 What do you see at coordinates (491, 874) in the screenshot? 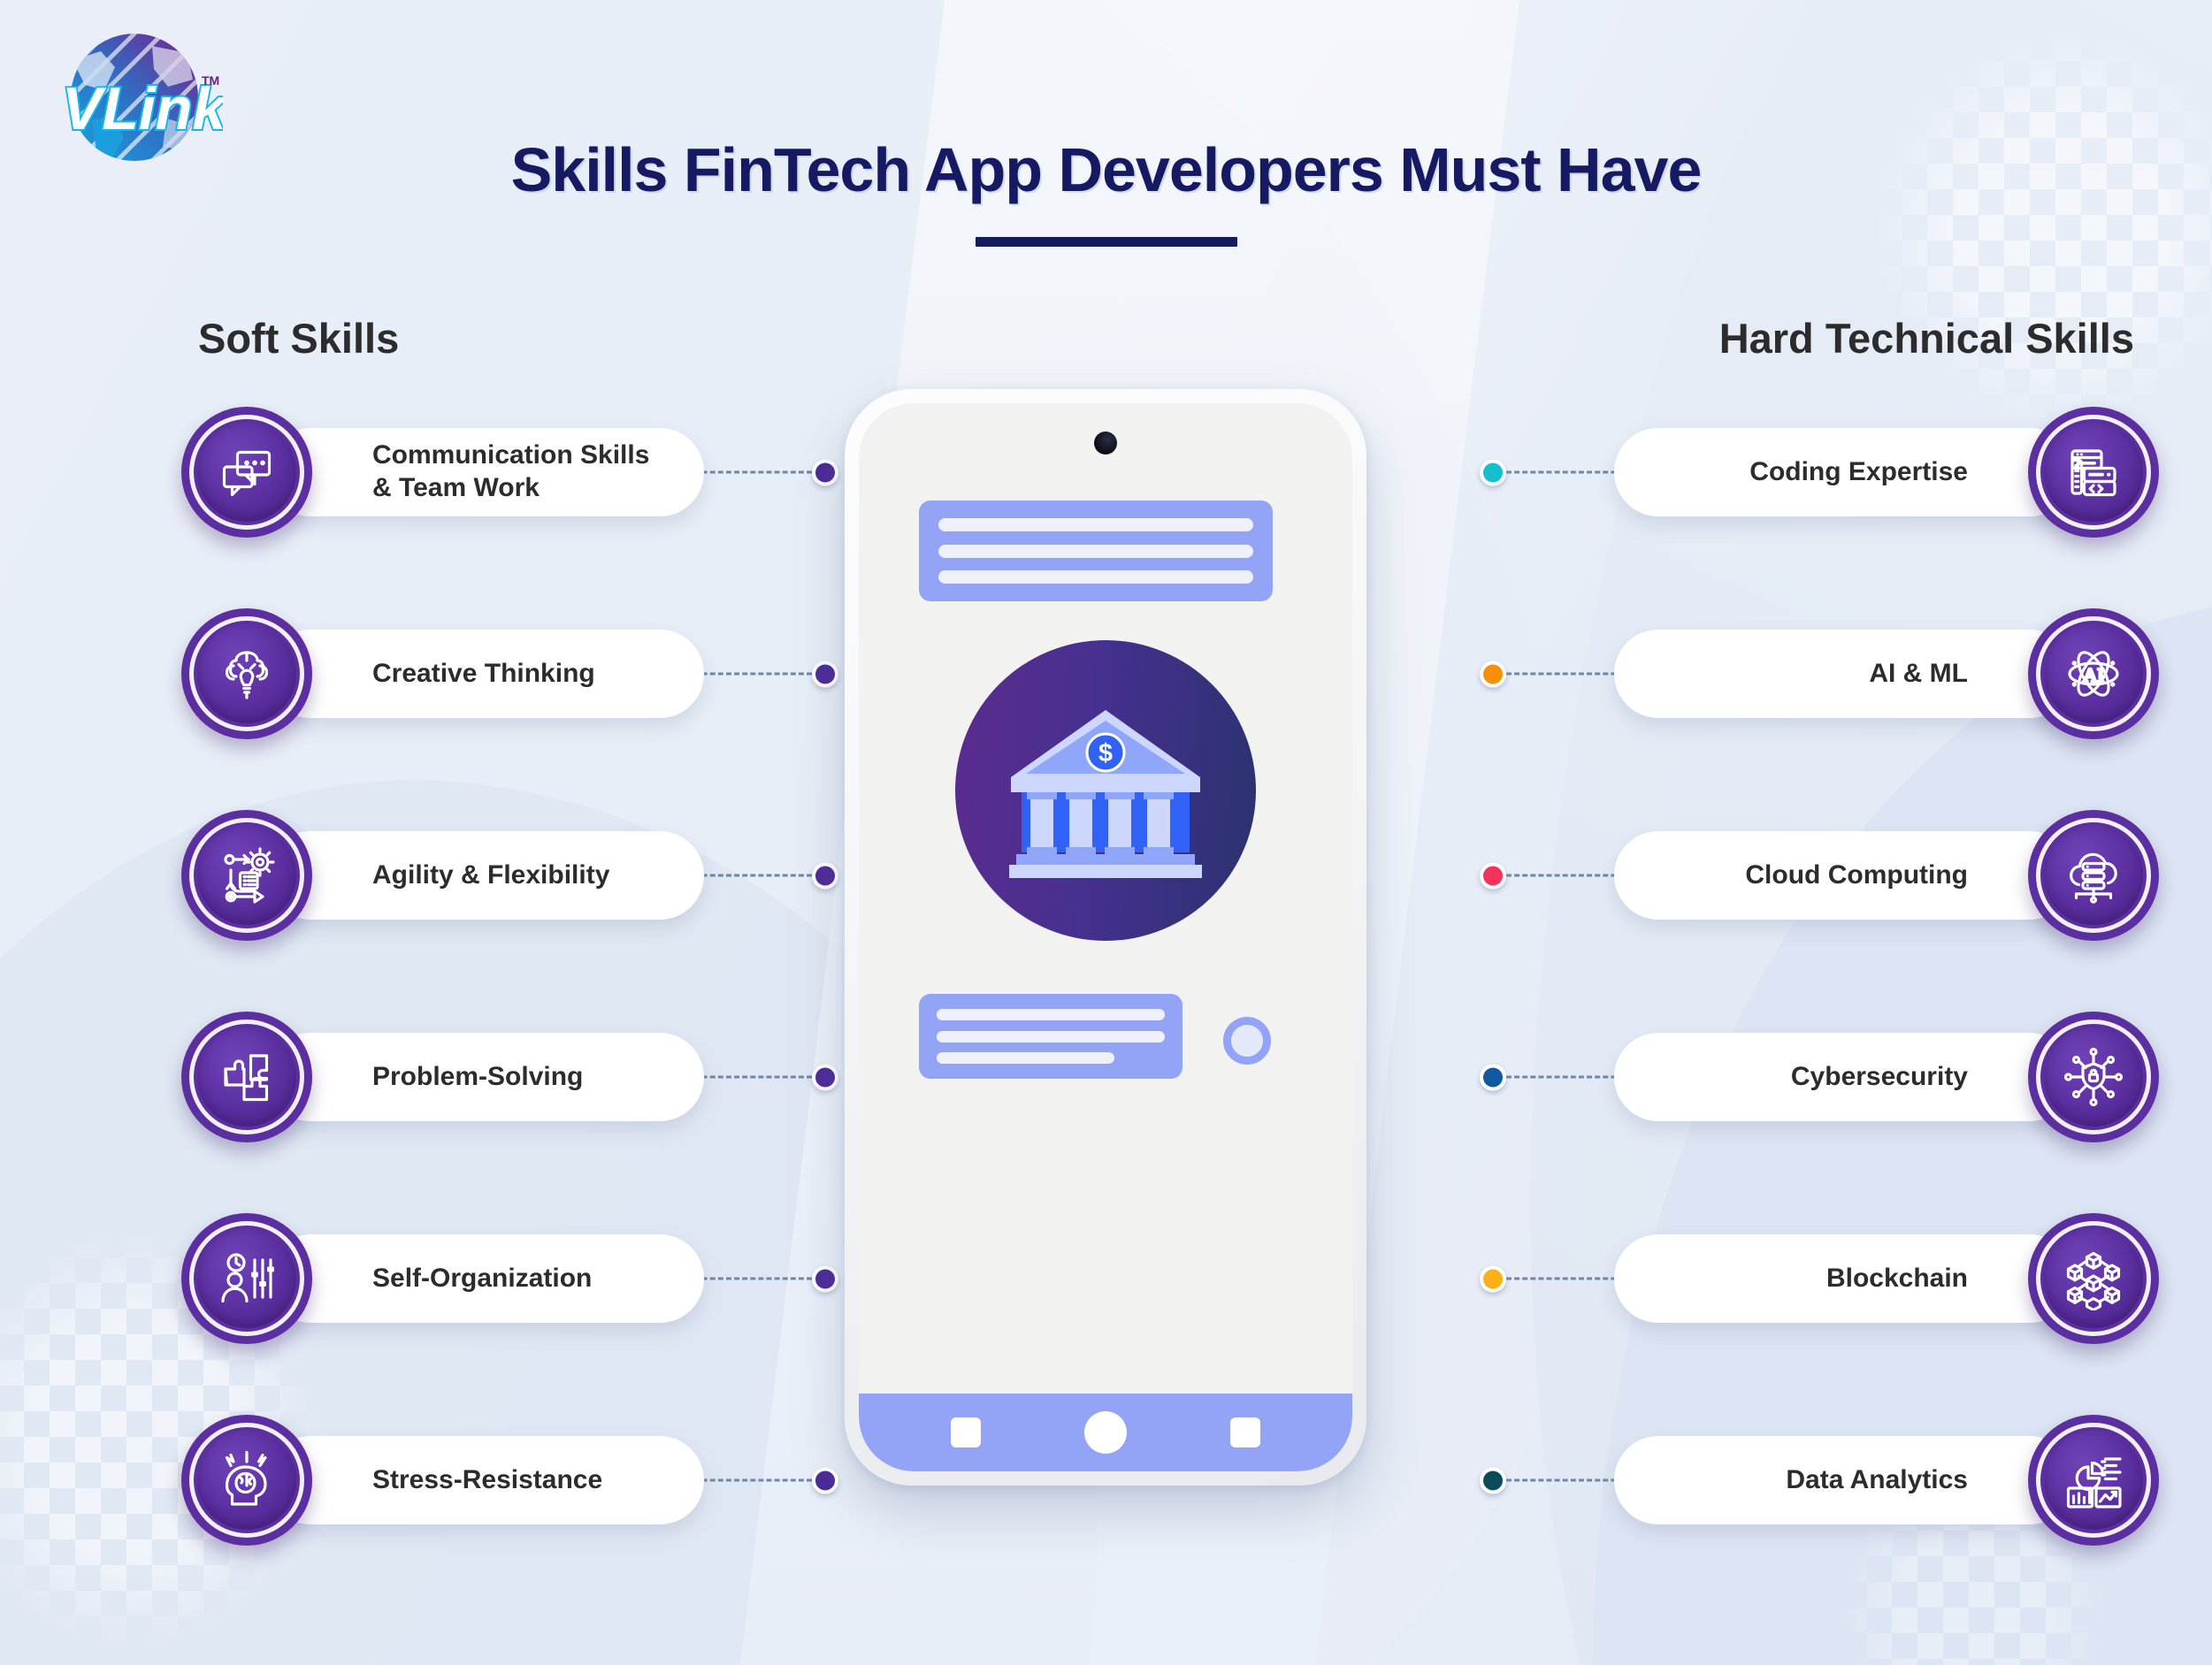
I see `skill-label: Agility & Flexibility` at bounding box center [491, 874].